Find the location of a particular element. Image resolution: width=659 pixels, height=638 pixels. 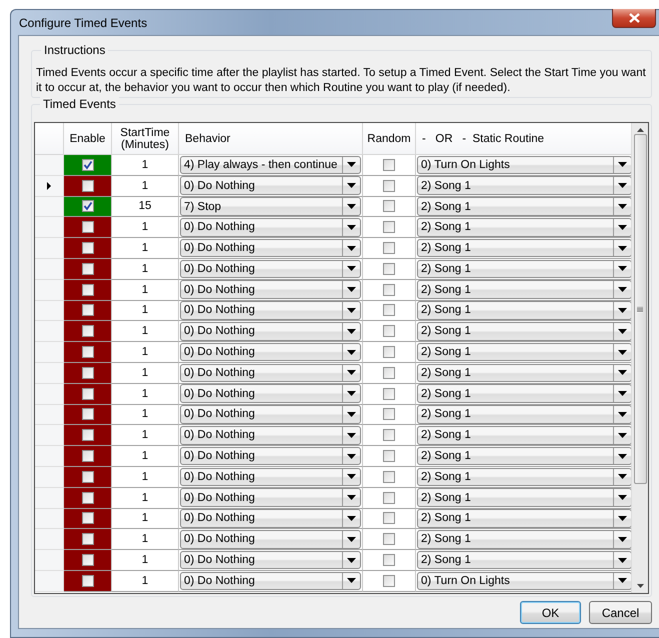

cancel-button: Cancel is located at coordinates (620, 612).